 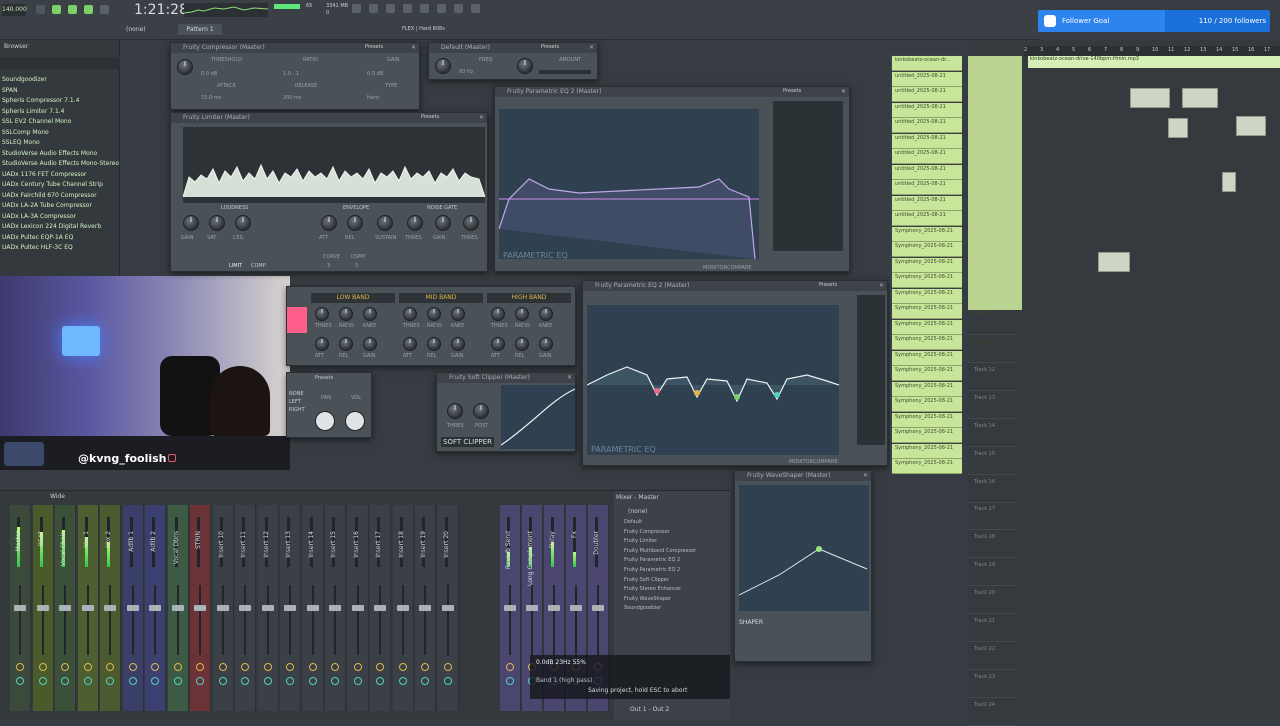 I want to click on limiter-tab-comp: COMP, so click(x=258, y=266).